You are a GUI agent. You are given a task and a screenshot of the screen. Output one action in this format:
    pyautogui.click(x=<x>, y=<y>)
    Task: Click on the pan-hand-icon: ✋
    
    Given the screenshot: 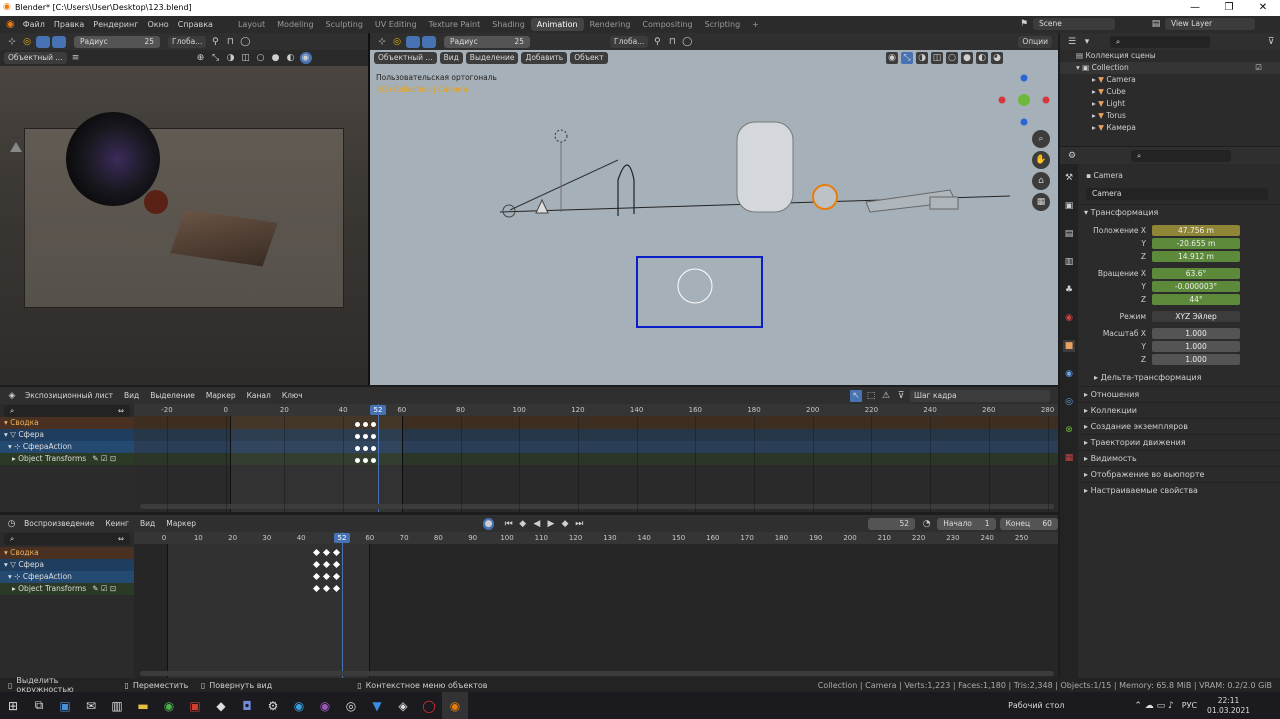 What is the action you would take?
    pyautogui.click(x=1041, y=160)
    